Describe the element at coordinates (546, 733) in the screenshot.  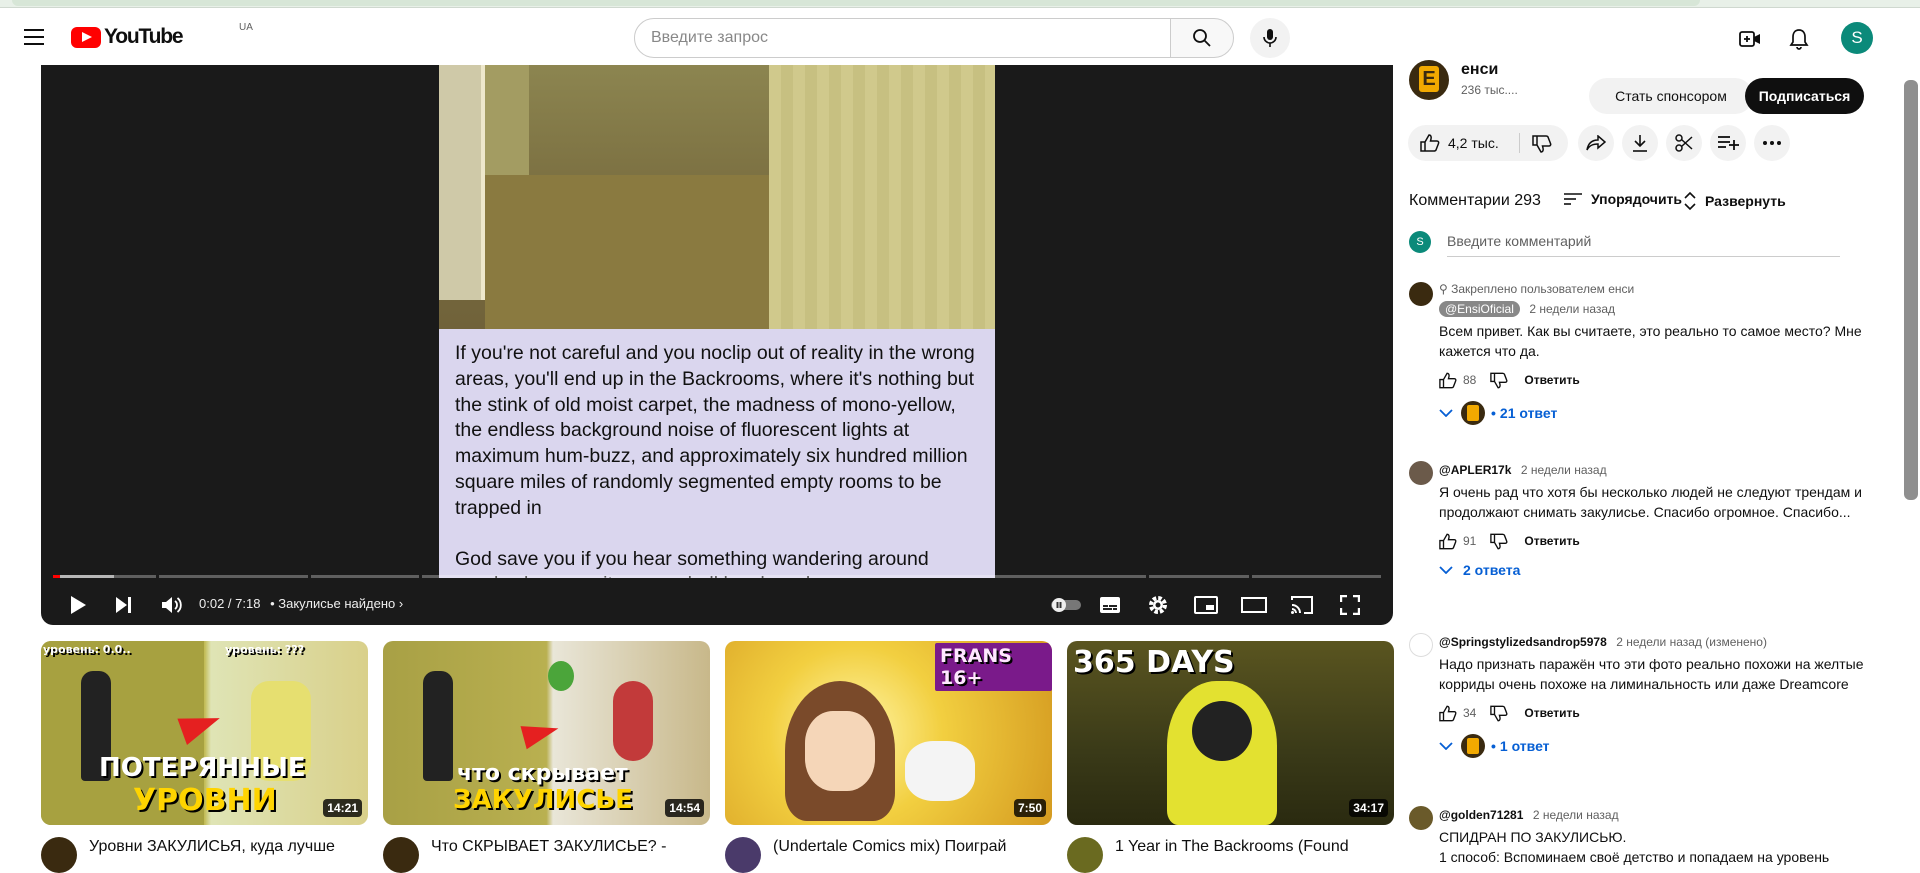
I see `video-thumbnail: что скрывает ЗАКУЛИСЬЕ 14:54` at that location.